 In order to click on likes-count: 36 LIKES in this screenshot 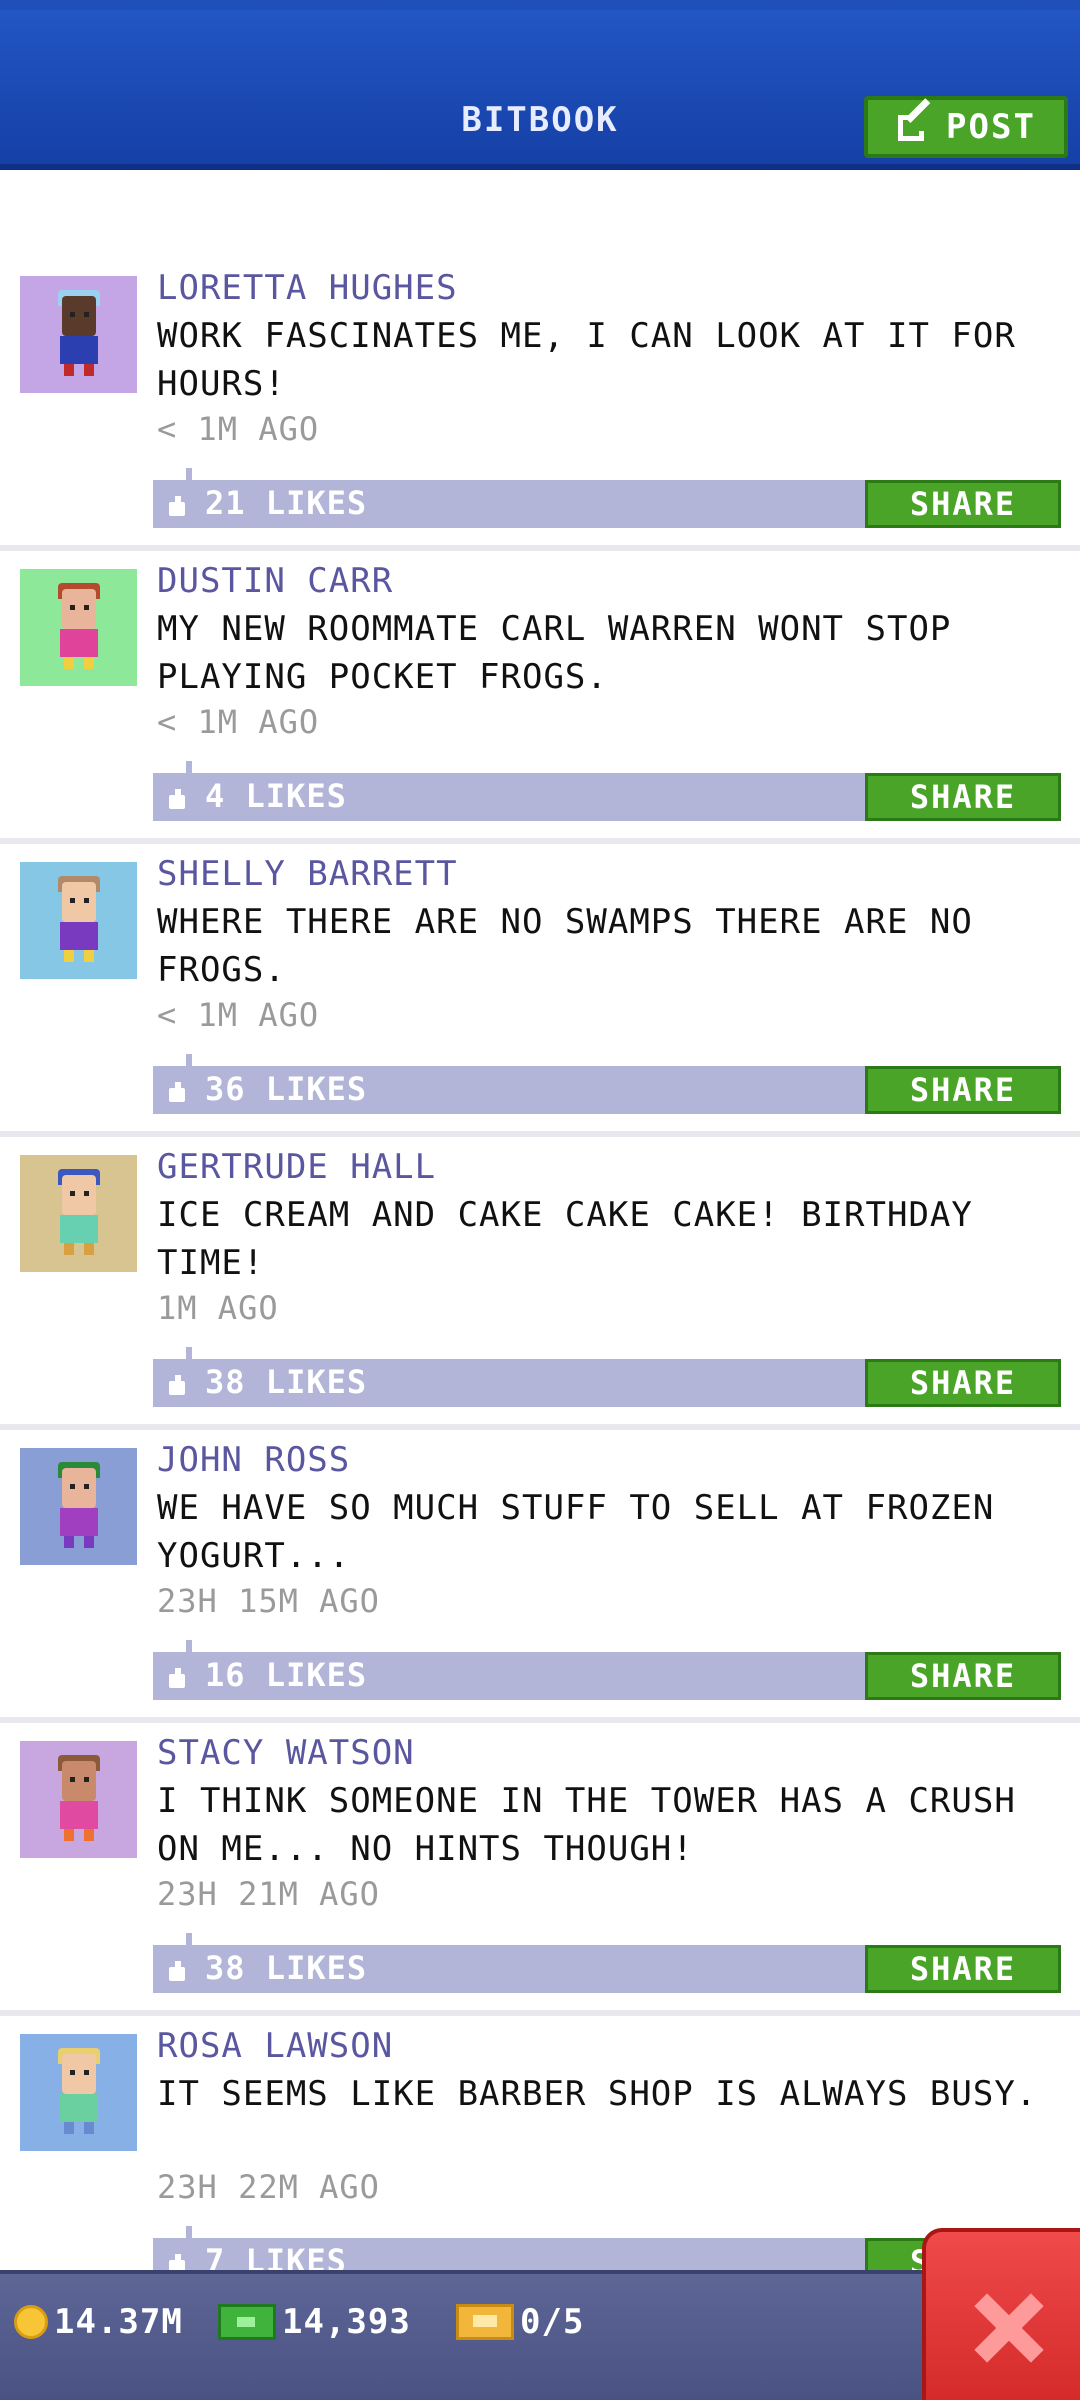, I will do `click(286, 1089)`.